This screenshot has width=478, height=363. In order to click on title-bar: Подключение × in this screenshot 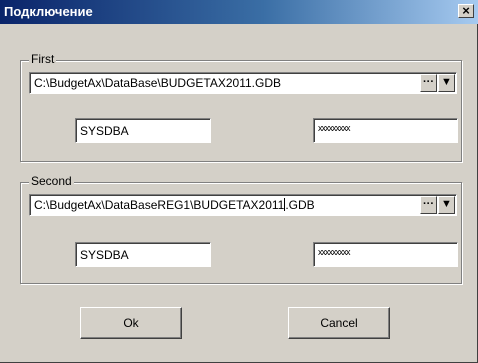, I will do `click(239, 12)`.